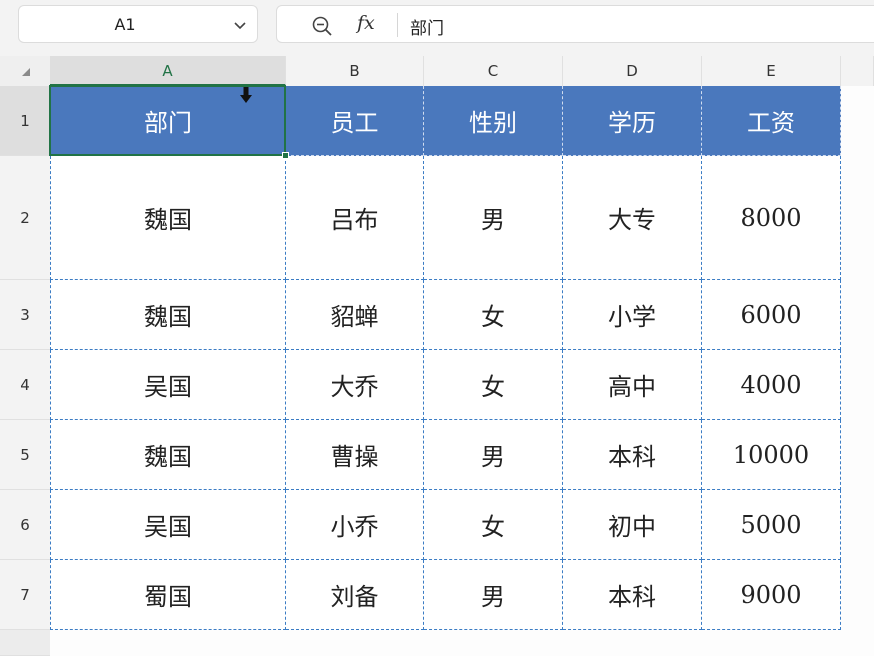  What do you see at coordinates (25, 455) in the screenshot?
I see `row-header-5: 5` at bounding box center [25, 455].